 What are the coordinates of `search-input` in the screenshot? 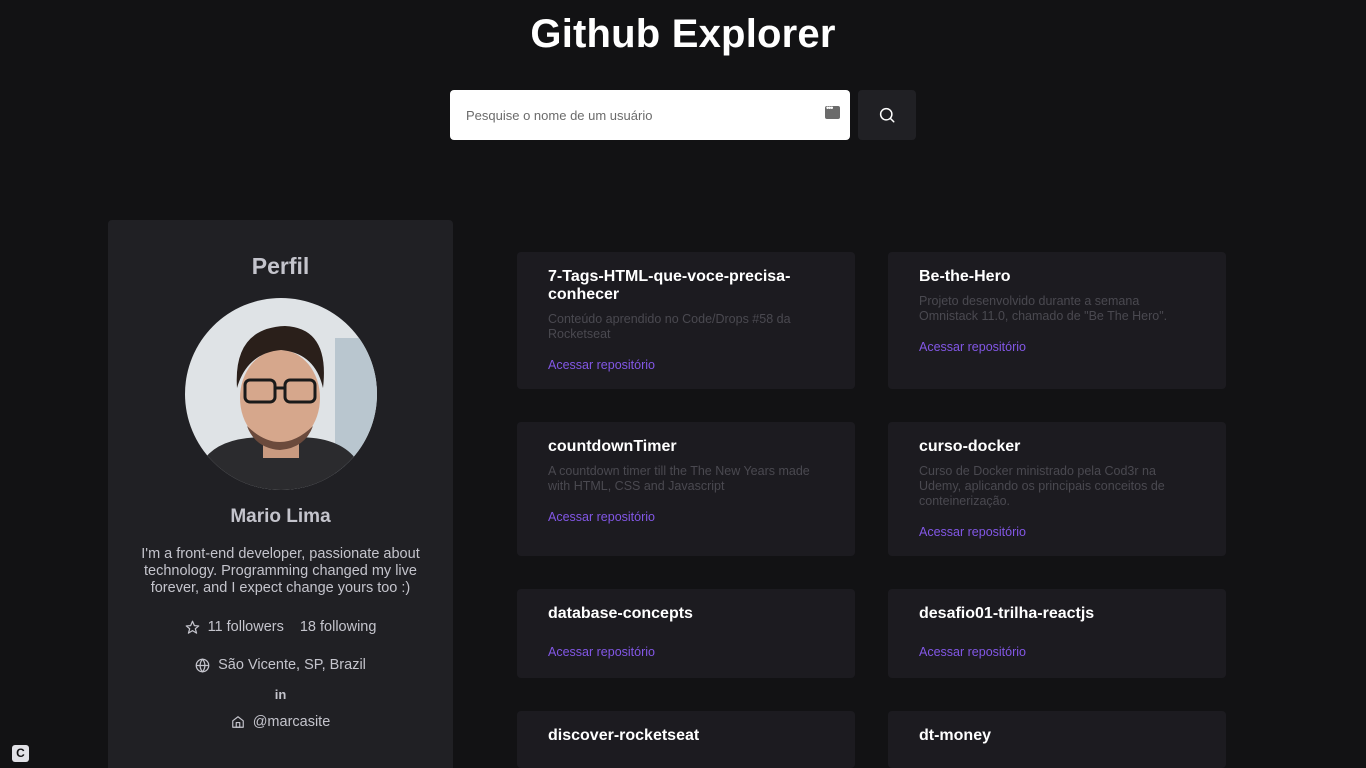 It's located at (650, 115).